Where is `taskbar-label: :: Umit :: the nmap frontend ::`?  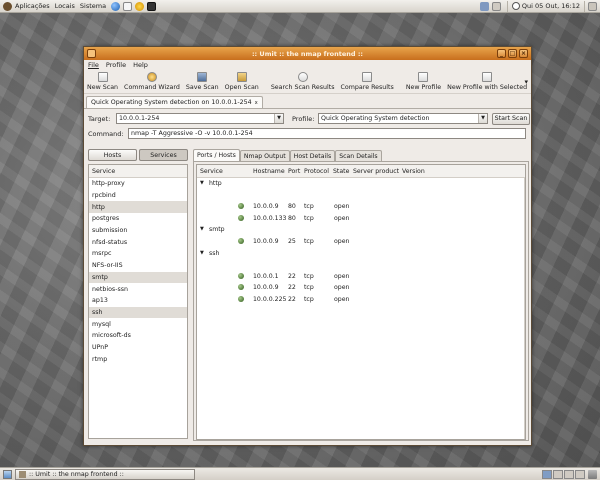 taskbar-label: :: Umit :: the nmap frontend :: is located at coordinates (76, 474).